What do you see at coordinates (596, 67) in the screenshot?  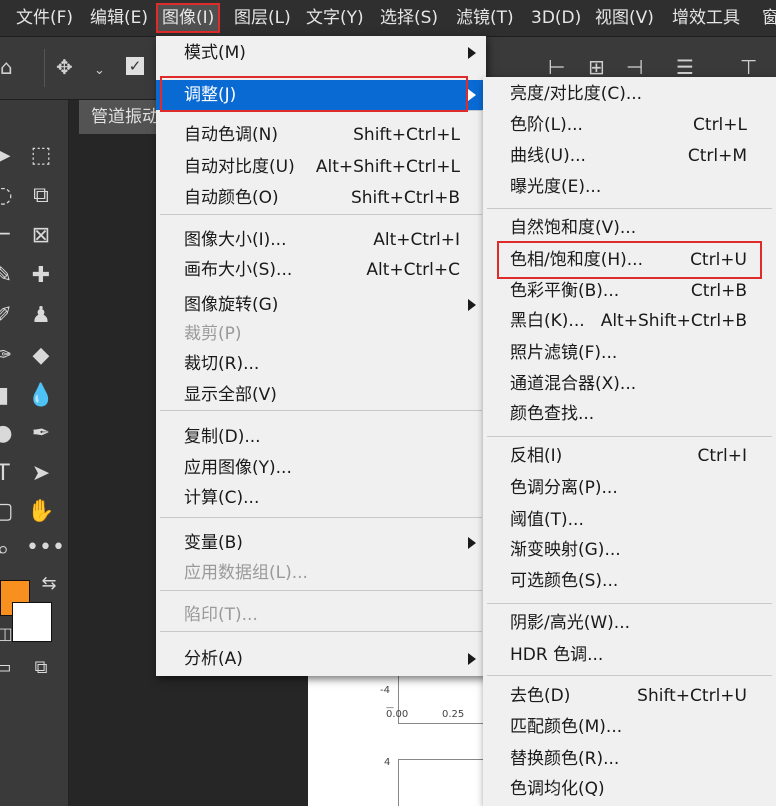 I see `align-center-icon: ⊞` at bounding box center [596, 67].